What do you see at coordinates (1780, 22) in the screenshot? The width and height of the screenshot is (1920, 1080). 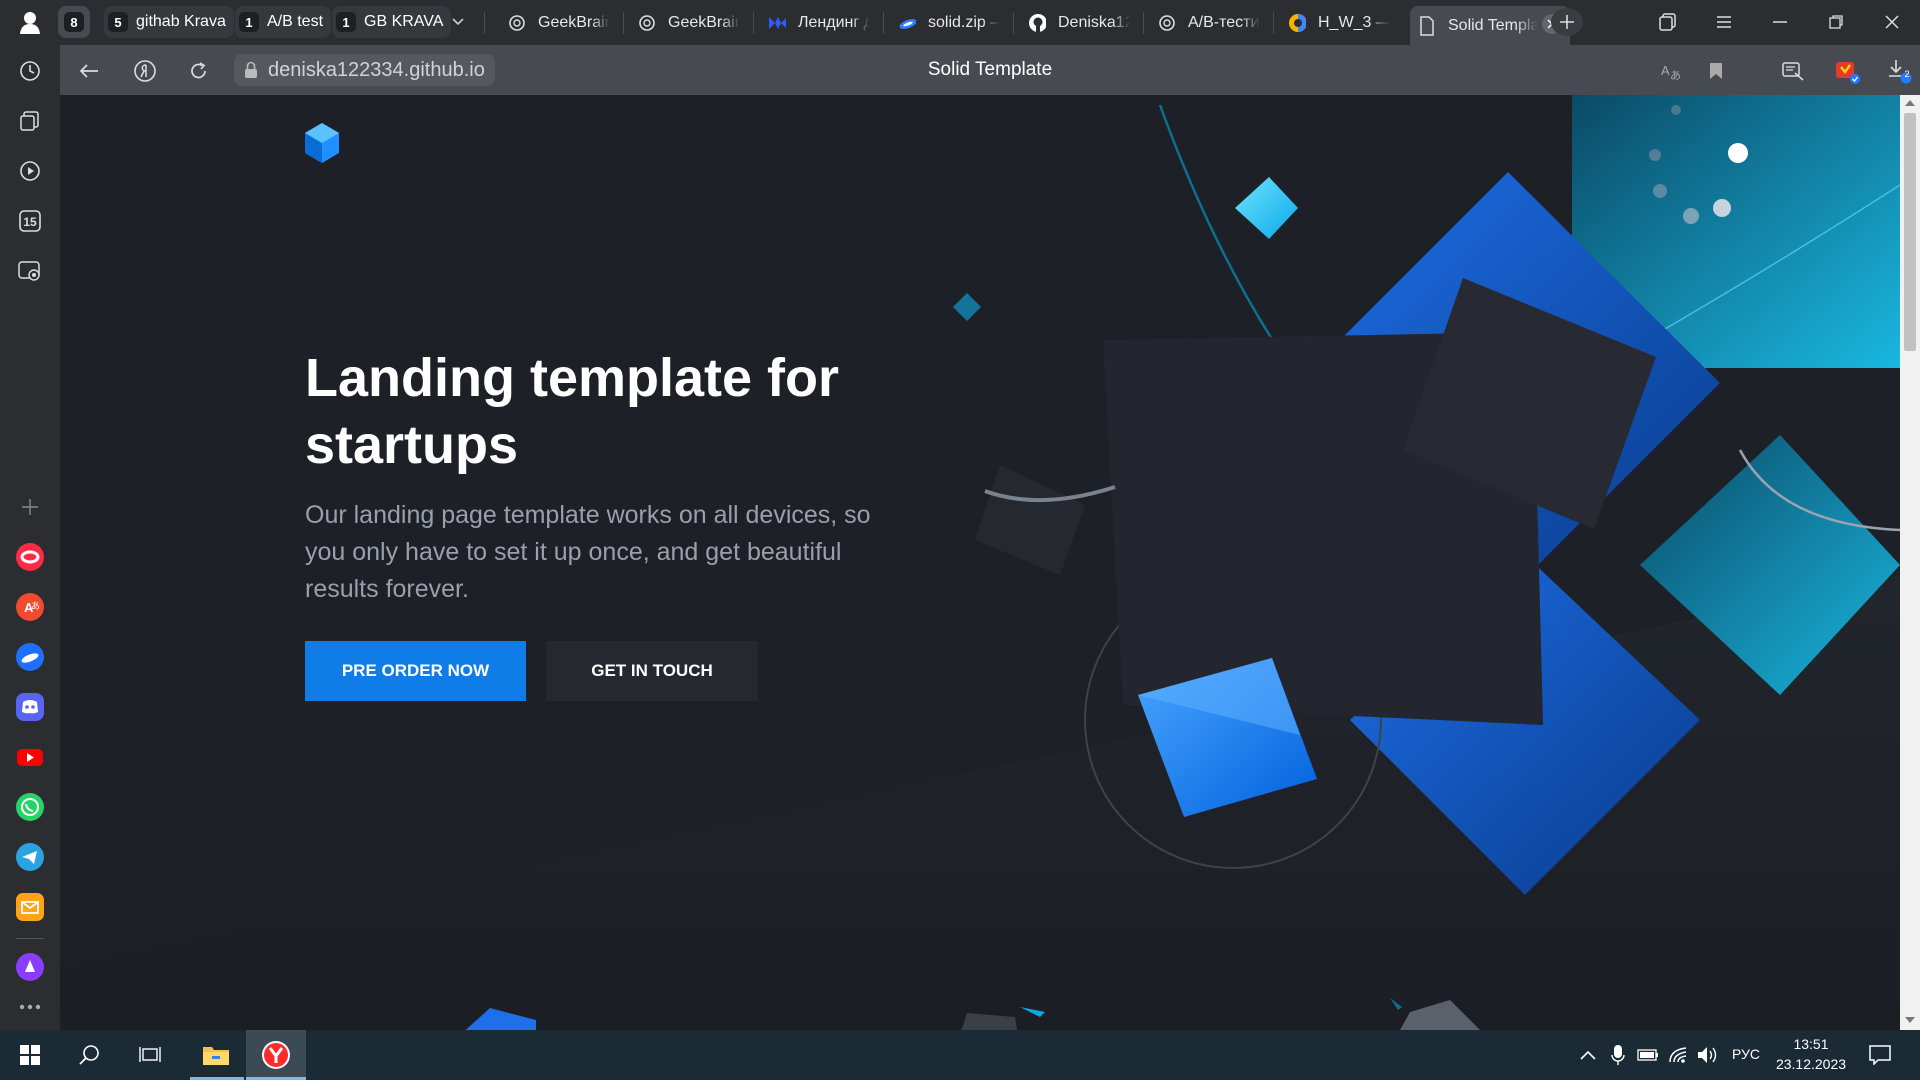 I see `minimize-icon` at bounding box center [1780, 22].